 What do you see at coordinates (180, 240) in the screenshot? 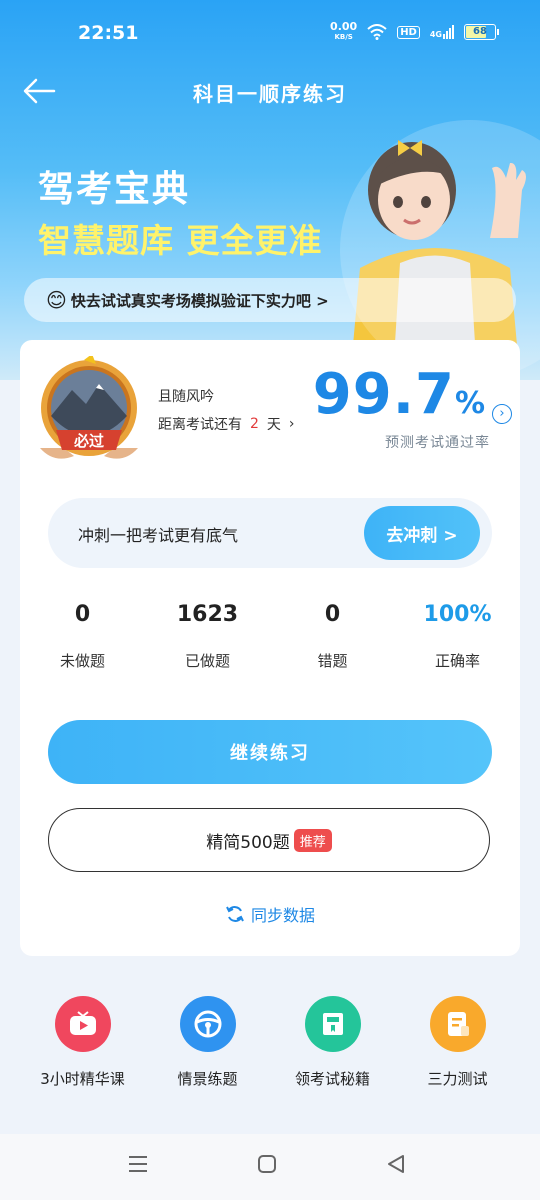
I see `banner-slogan-secondary: 智慧题库 更全更准` at bounding box center [180, 240].